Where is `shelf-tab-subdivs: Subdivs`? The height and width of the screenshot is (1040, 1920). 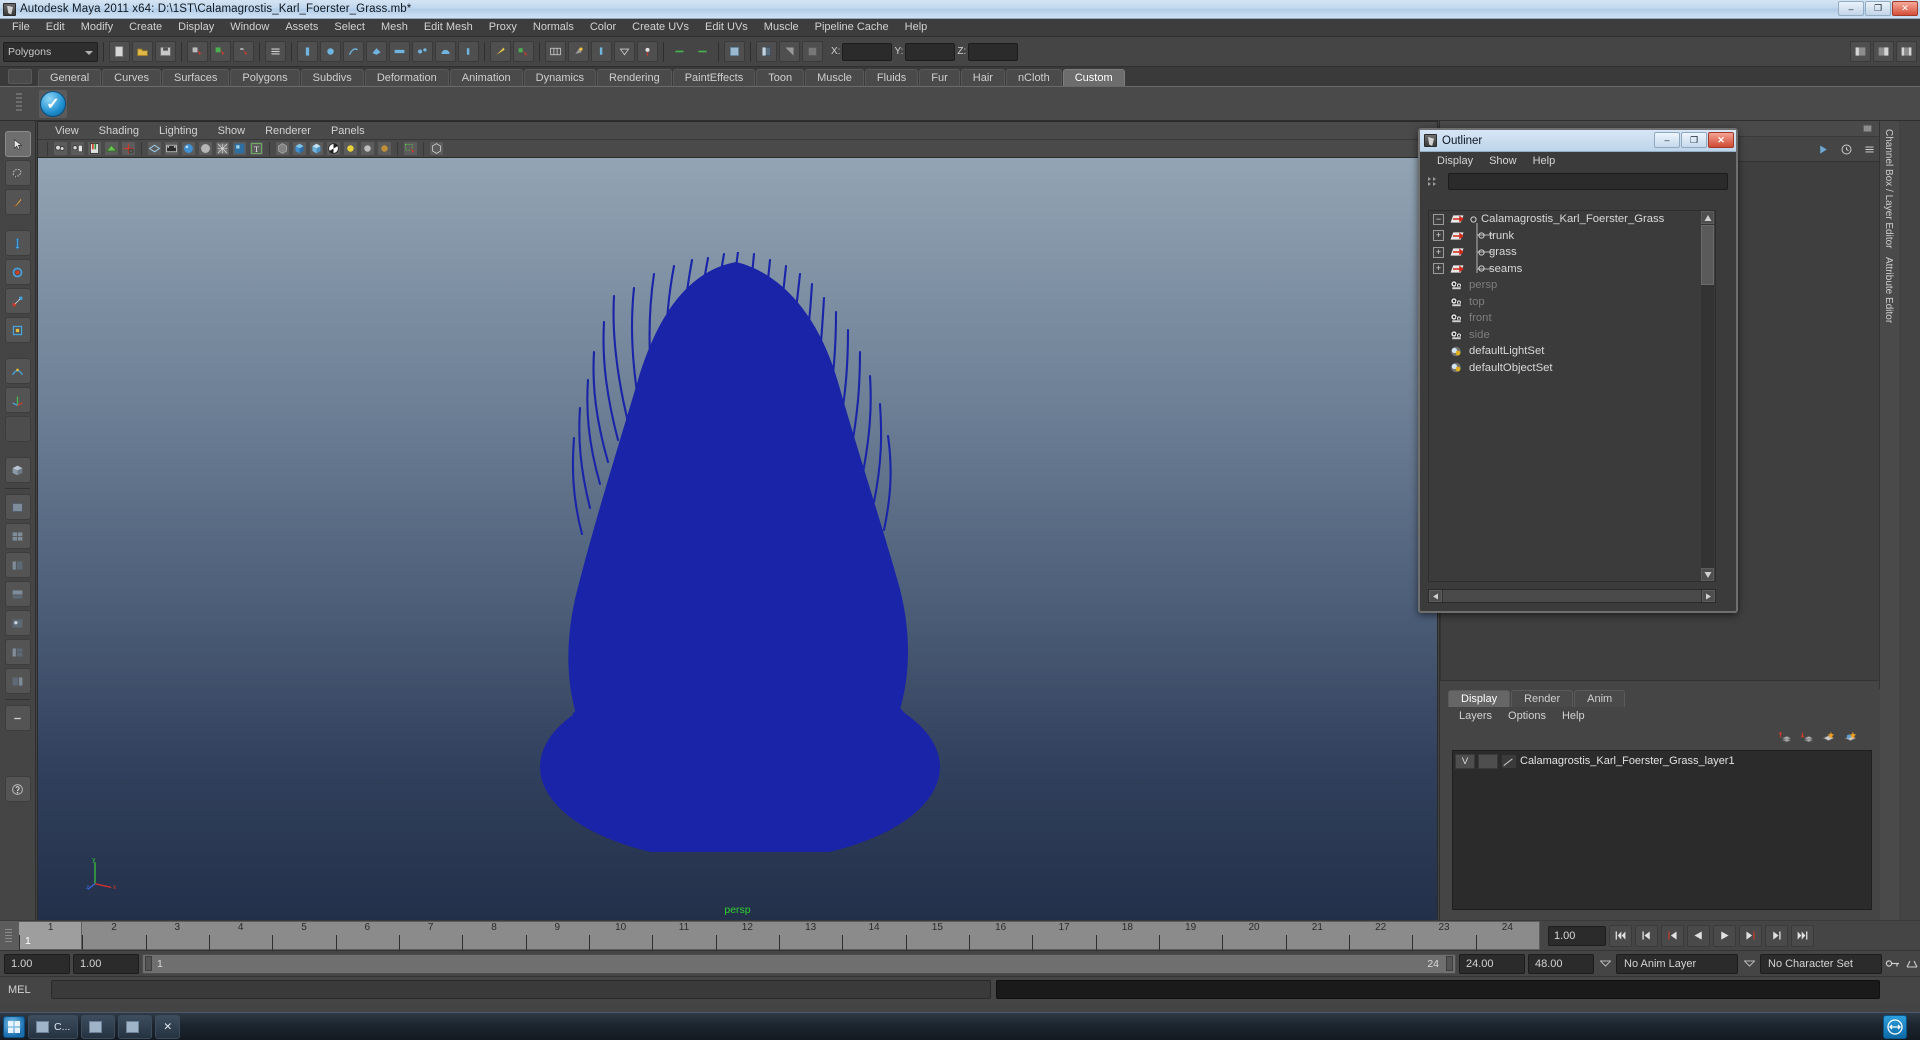 shelf-tab-subdivs: Subdivs is located at coordinates (332, 77).